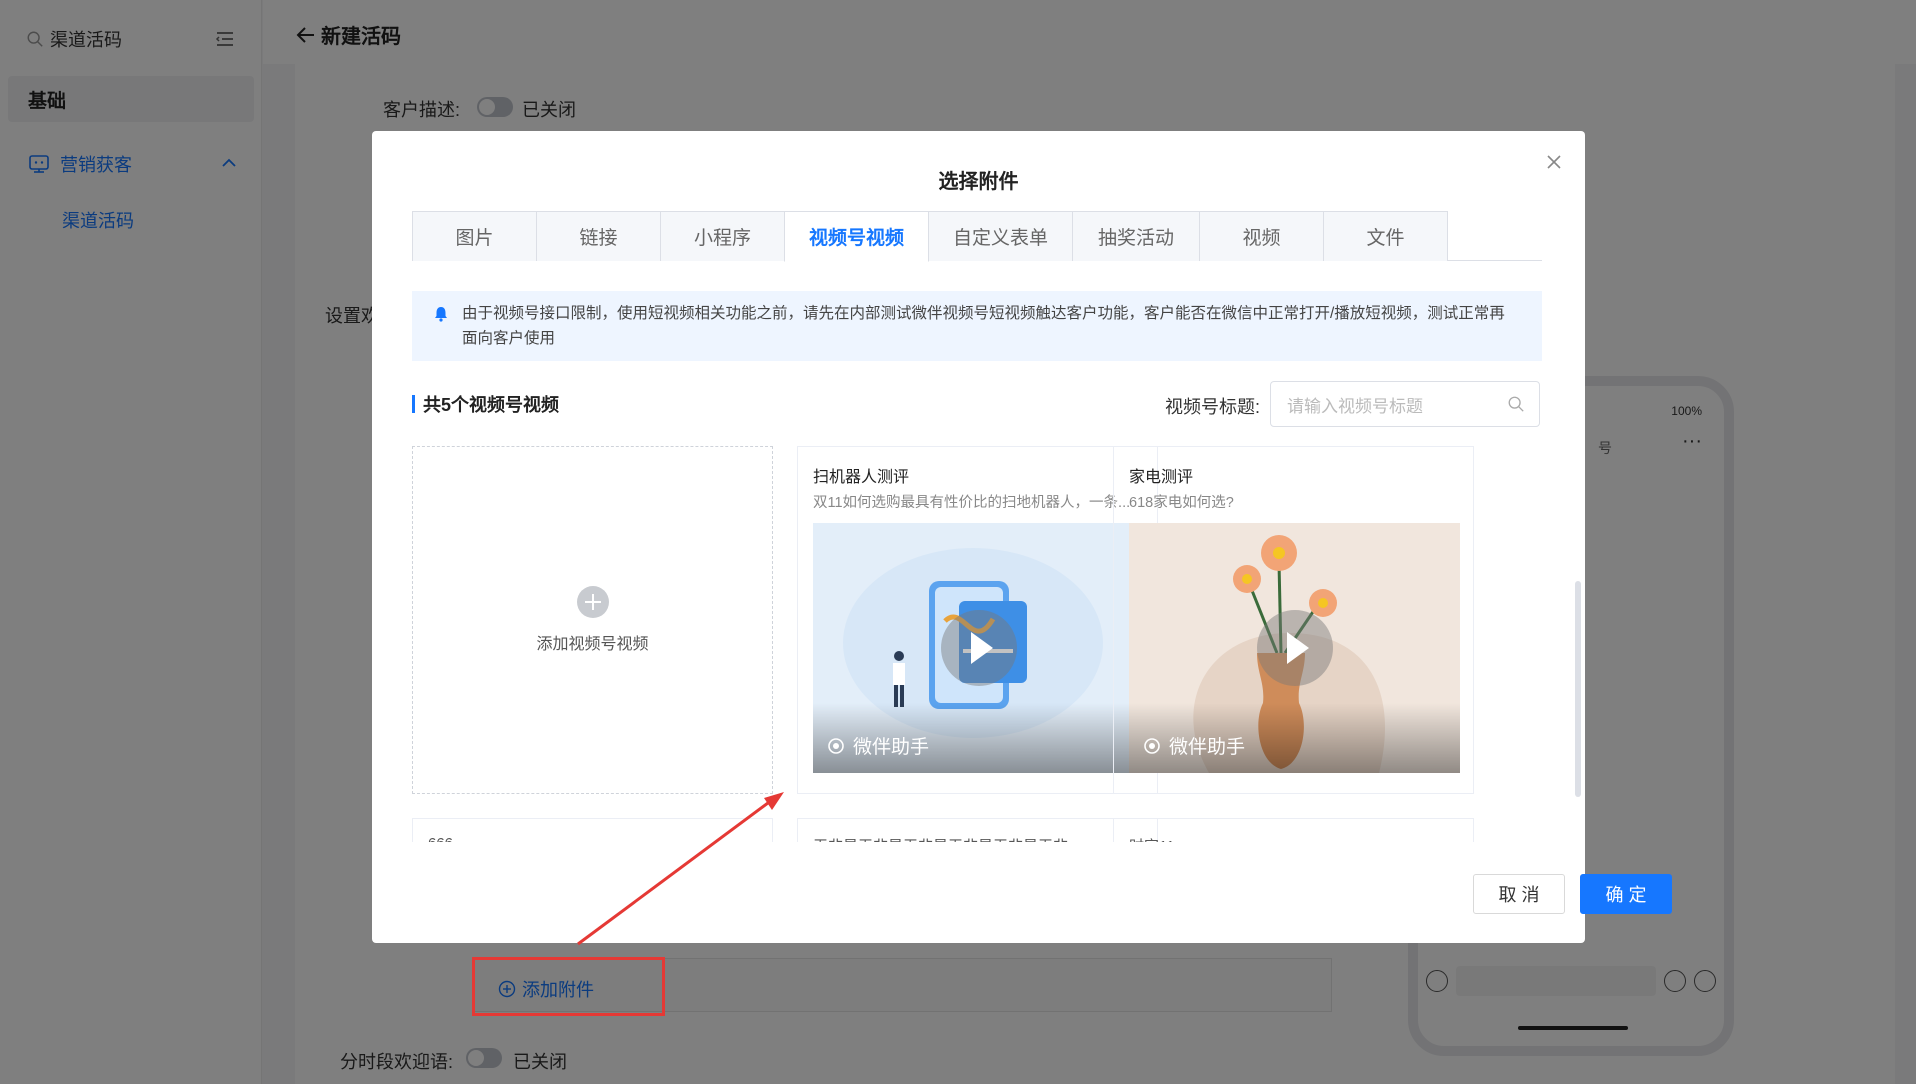 This screenshot has height=1084, width=1916. What do you see at coordinates (592, 620) in the screenshot?
I see `add-channel-video-card: 添加视频号视频` at bounding box center [592, 620].